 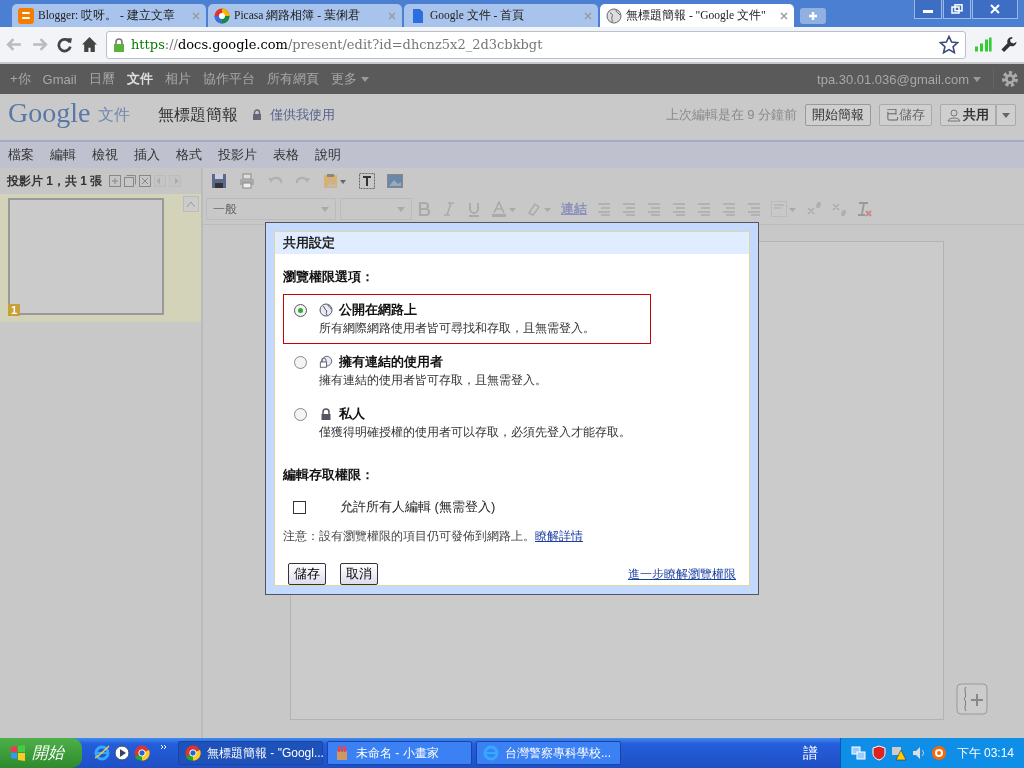 What do you see at coordinates (433, 536) in the screenshot?
I see `note-text: 注意：設有瀏覽權限的項目仍可發佈到網路上。瞭解詳情` at bounding box center [433, 536].